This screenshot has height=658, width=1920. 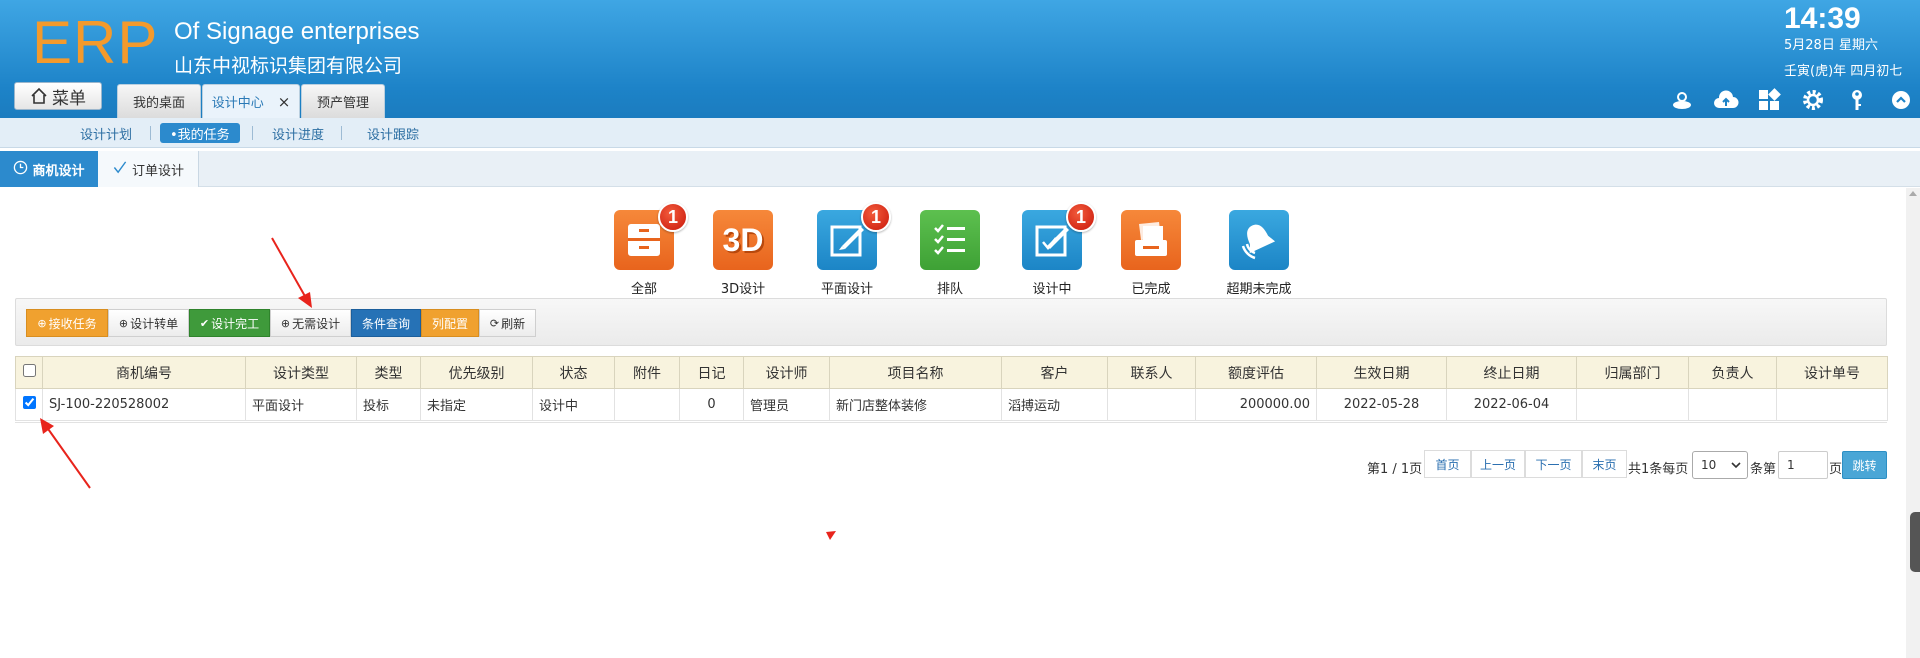 What do you see at coordinates (1151, 240) in the screenshot?
I see `inbox-tray-icon` at bounding box center [1151, 240].